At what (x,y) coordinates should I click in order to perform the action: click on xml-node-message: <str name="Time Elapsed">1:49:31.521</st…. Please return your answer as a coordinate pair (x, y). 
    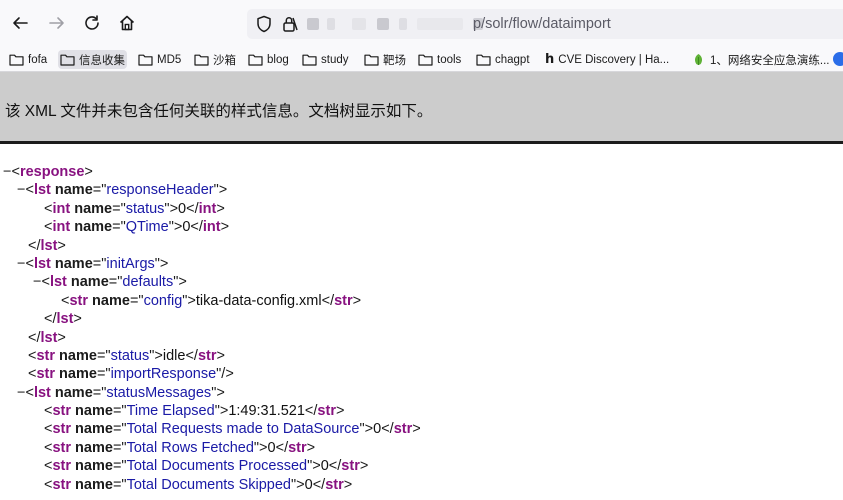
    Looking at the image, I should click on (194, 411).